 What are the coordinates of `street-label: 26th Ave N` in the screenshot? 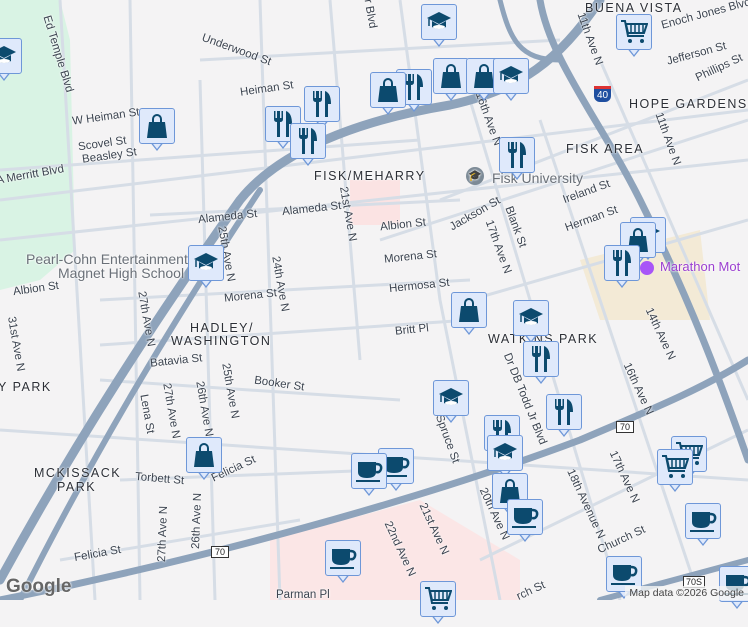 It's located at (197, 521).